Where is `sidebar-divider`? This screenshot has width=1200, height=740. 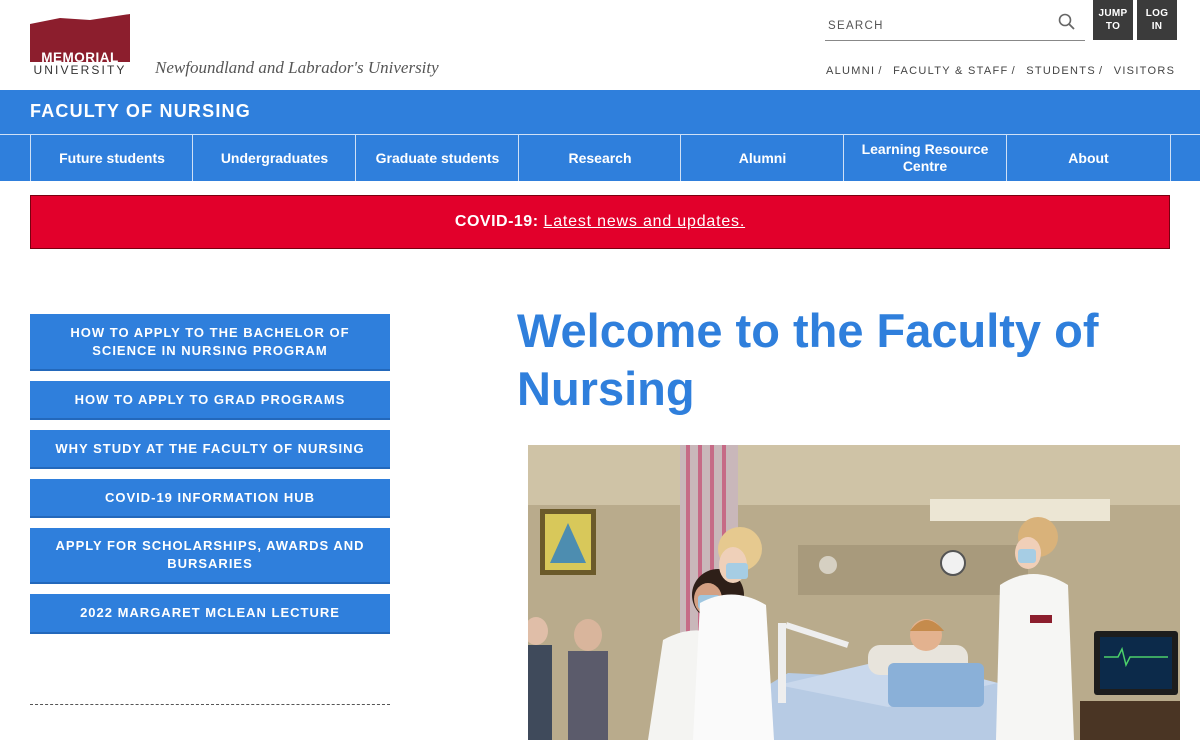 sidebar-divider is located at coordinates (210, 704).